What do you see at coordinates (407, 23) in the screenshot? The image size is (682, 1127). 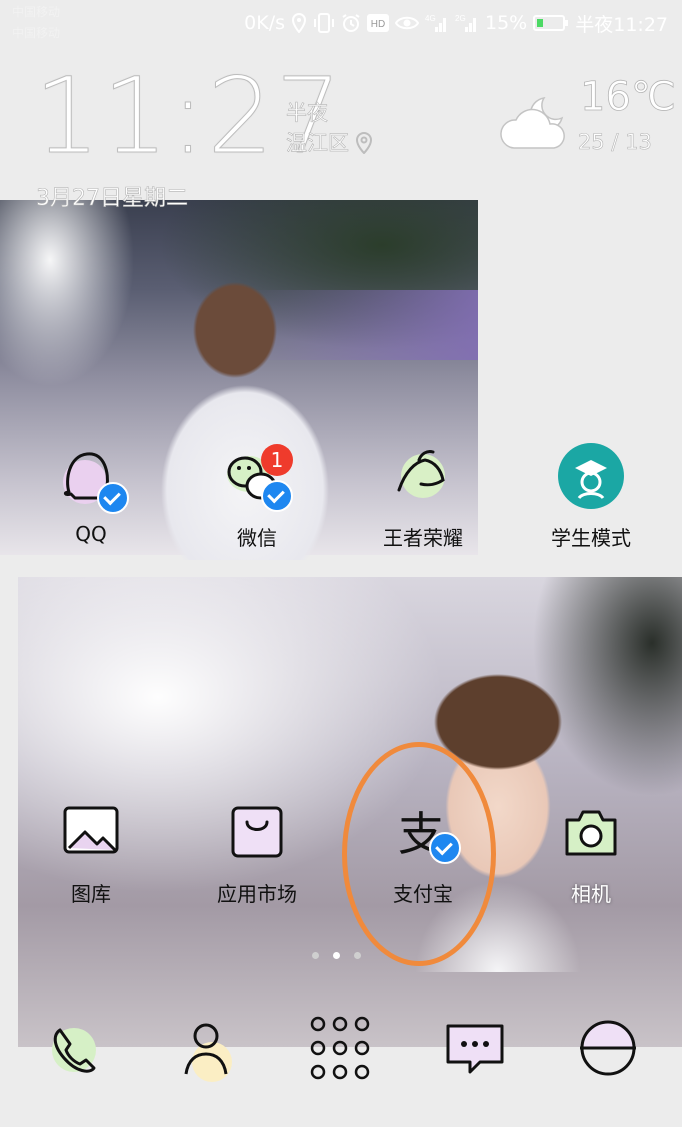 I see `eye-icon` at bounding box center [407, 23].